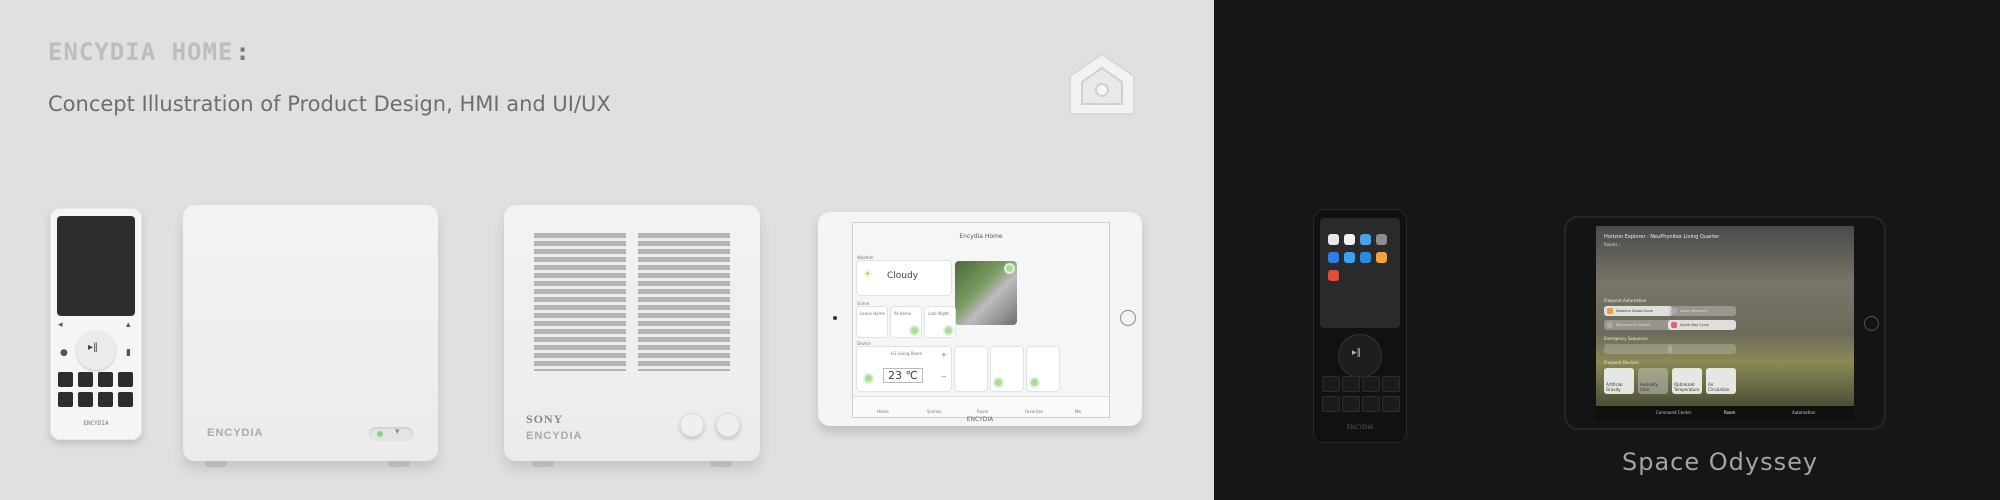 The height and width of the screenshot is (500, 2000). Describe the element at coordinates (60, 325) in the screenshot. I see `left-arrow-icon: ◂` at that location.